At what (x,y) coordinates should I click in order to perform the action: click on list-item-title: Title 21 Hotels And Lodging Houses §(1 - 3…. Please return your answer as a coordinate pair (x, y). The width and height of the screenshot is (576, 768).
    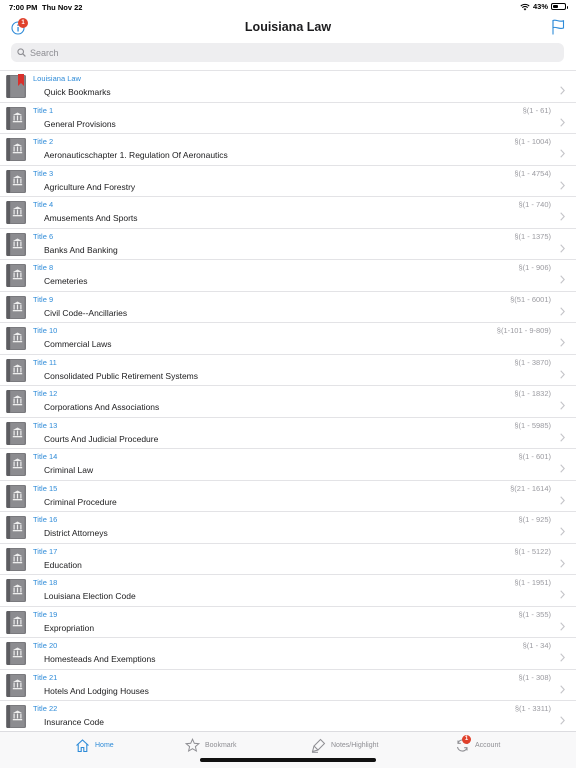
    Looking at the image, I should click on (288, 685).